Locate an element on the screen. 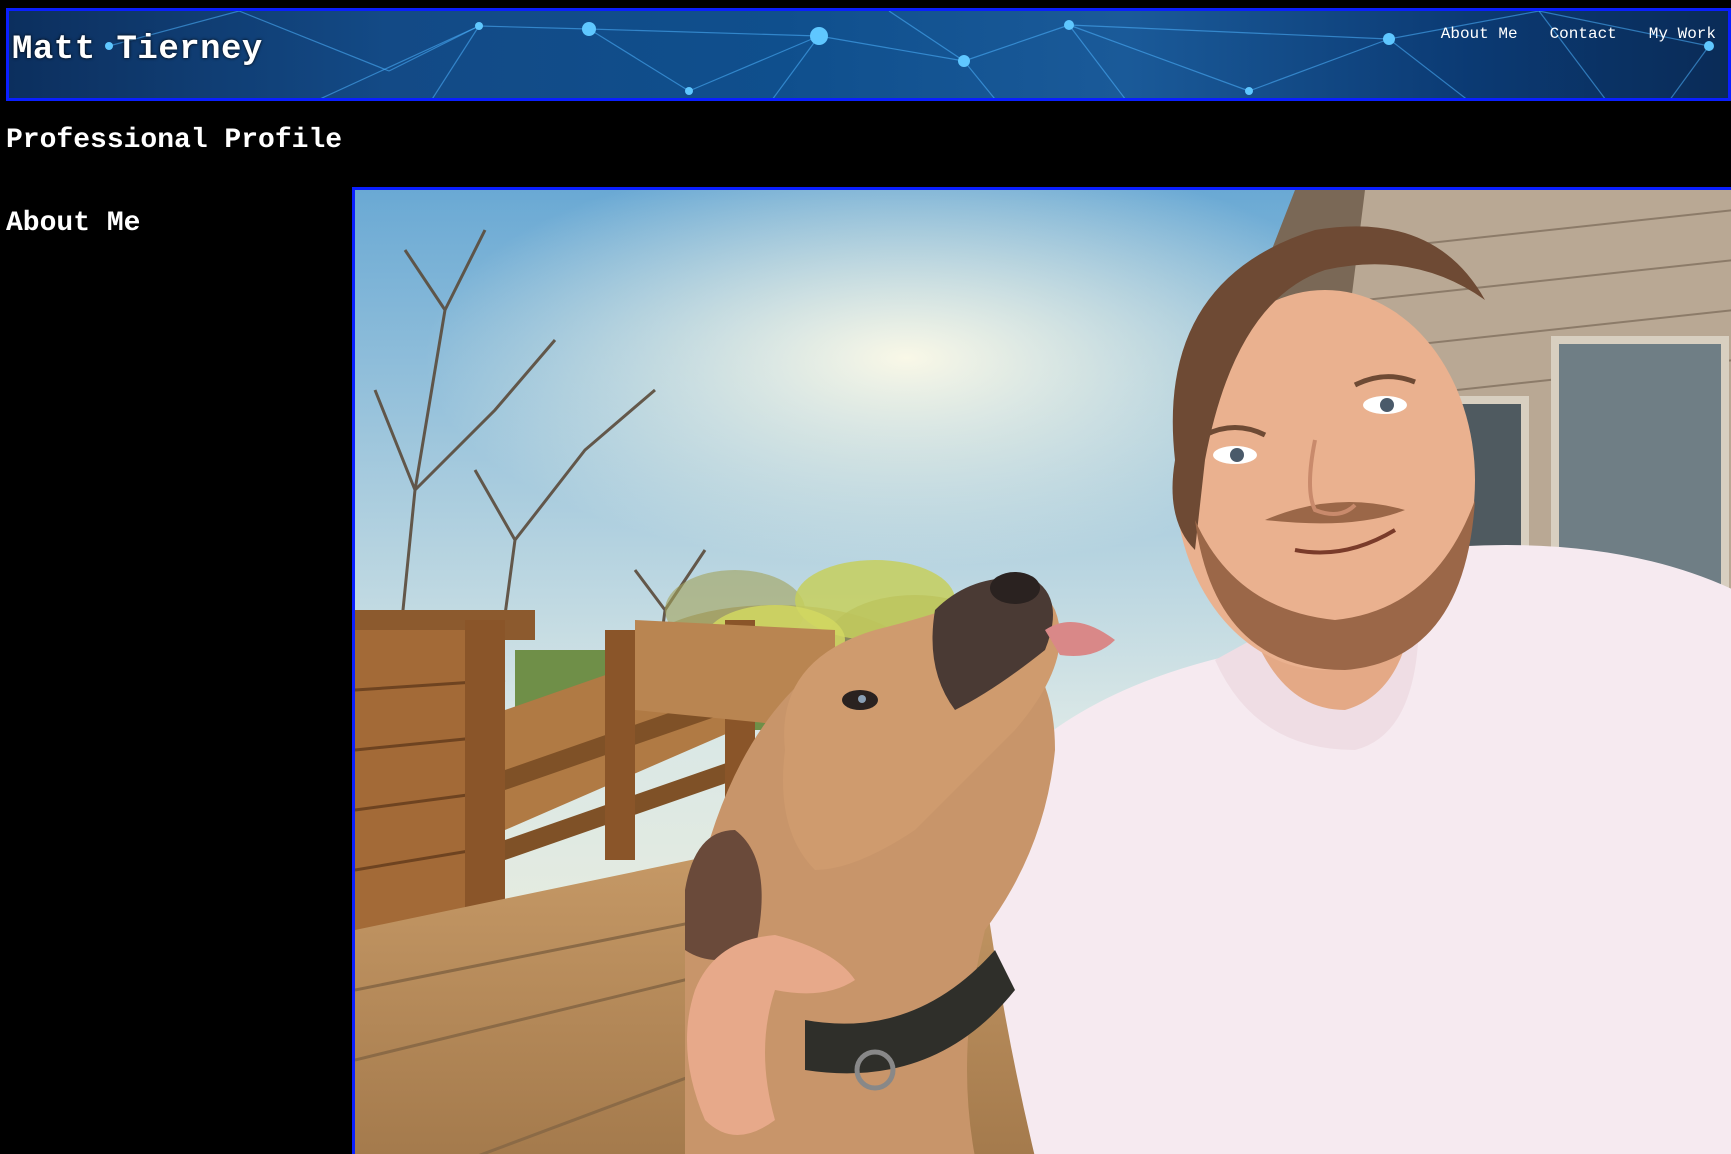 Image resolution: width=1731 pixels, height=1154 pixels. nav-link-about-me: About Me is located at coordinates (1479, 34).